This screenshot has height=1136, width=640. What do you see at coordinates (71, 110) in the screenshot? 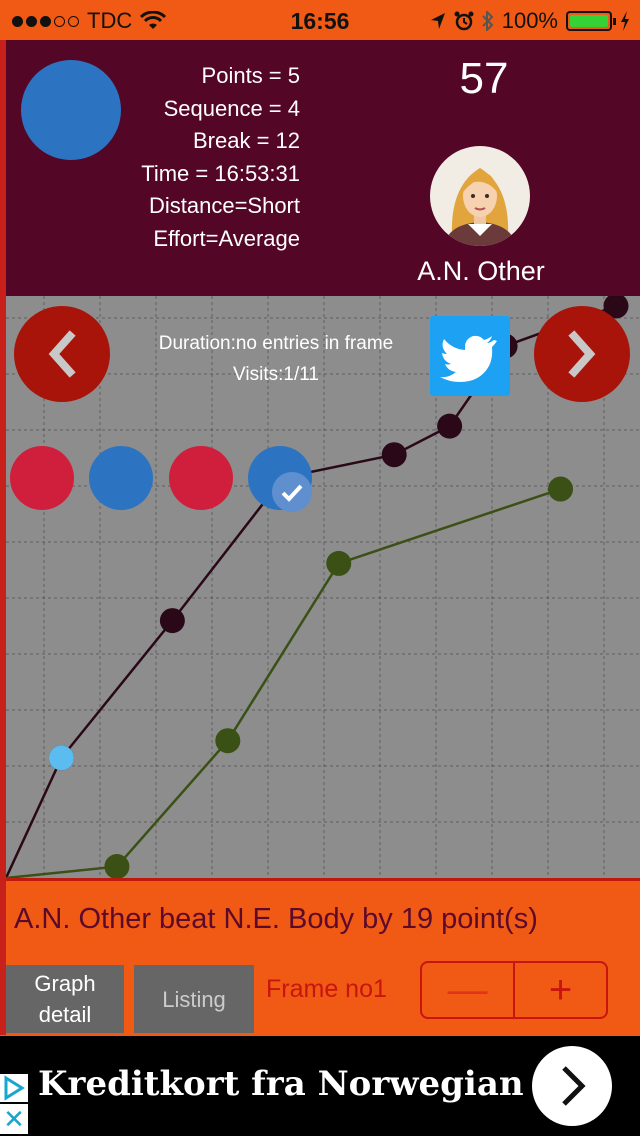
I see `player-color-disc` at bounding box center [71, 110].